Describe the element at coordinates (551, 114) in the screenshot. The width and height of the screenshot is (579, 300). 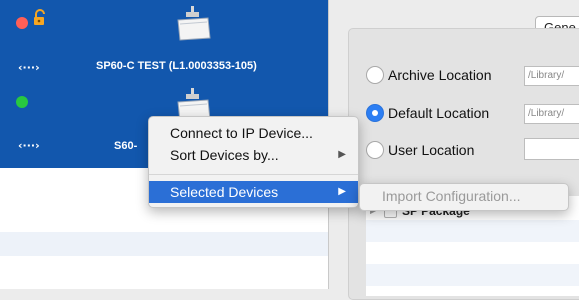
I see `default-location-path-field: /Library/` at that location.